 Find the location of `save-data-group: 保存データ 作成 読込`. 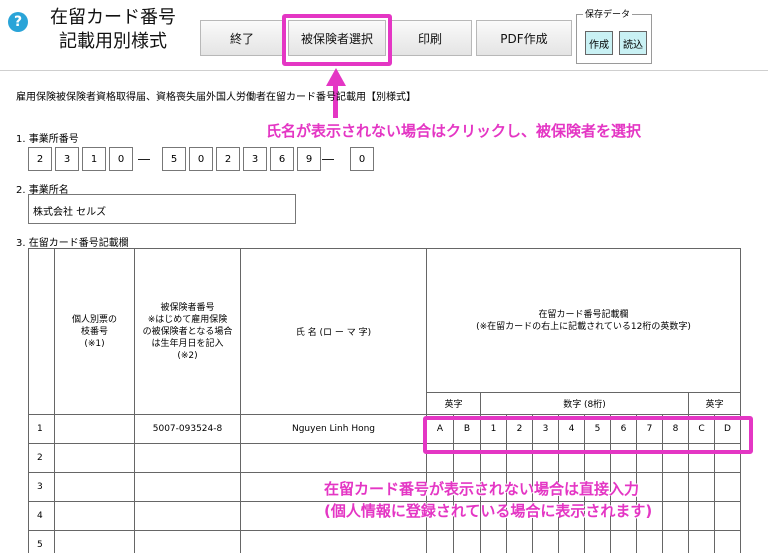

save-data-group: 保存データ 作成 読込 is located at coordinates (614, 35).